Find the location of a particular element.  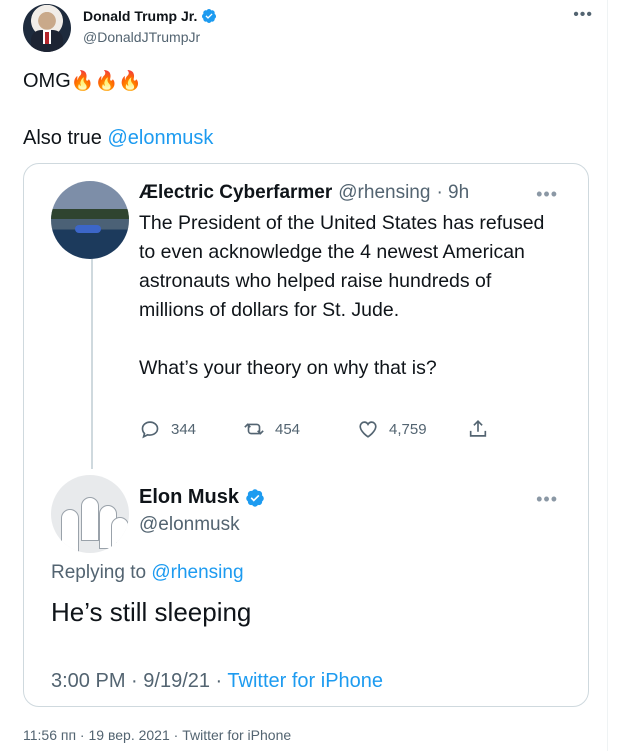

share-icon is located at coordinates (478, 428).